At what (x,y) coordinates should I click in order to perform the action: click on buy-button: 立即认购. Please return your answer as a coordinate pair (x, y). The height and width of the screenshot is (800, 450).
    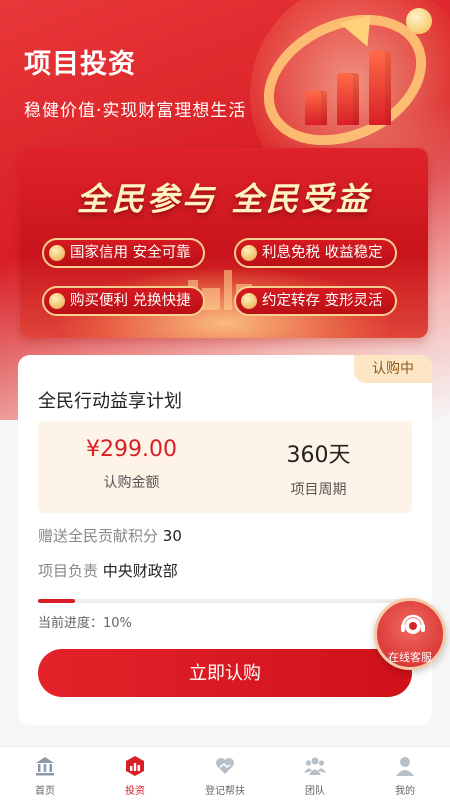
    Looking at the image, I should click on (225, 673).